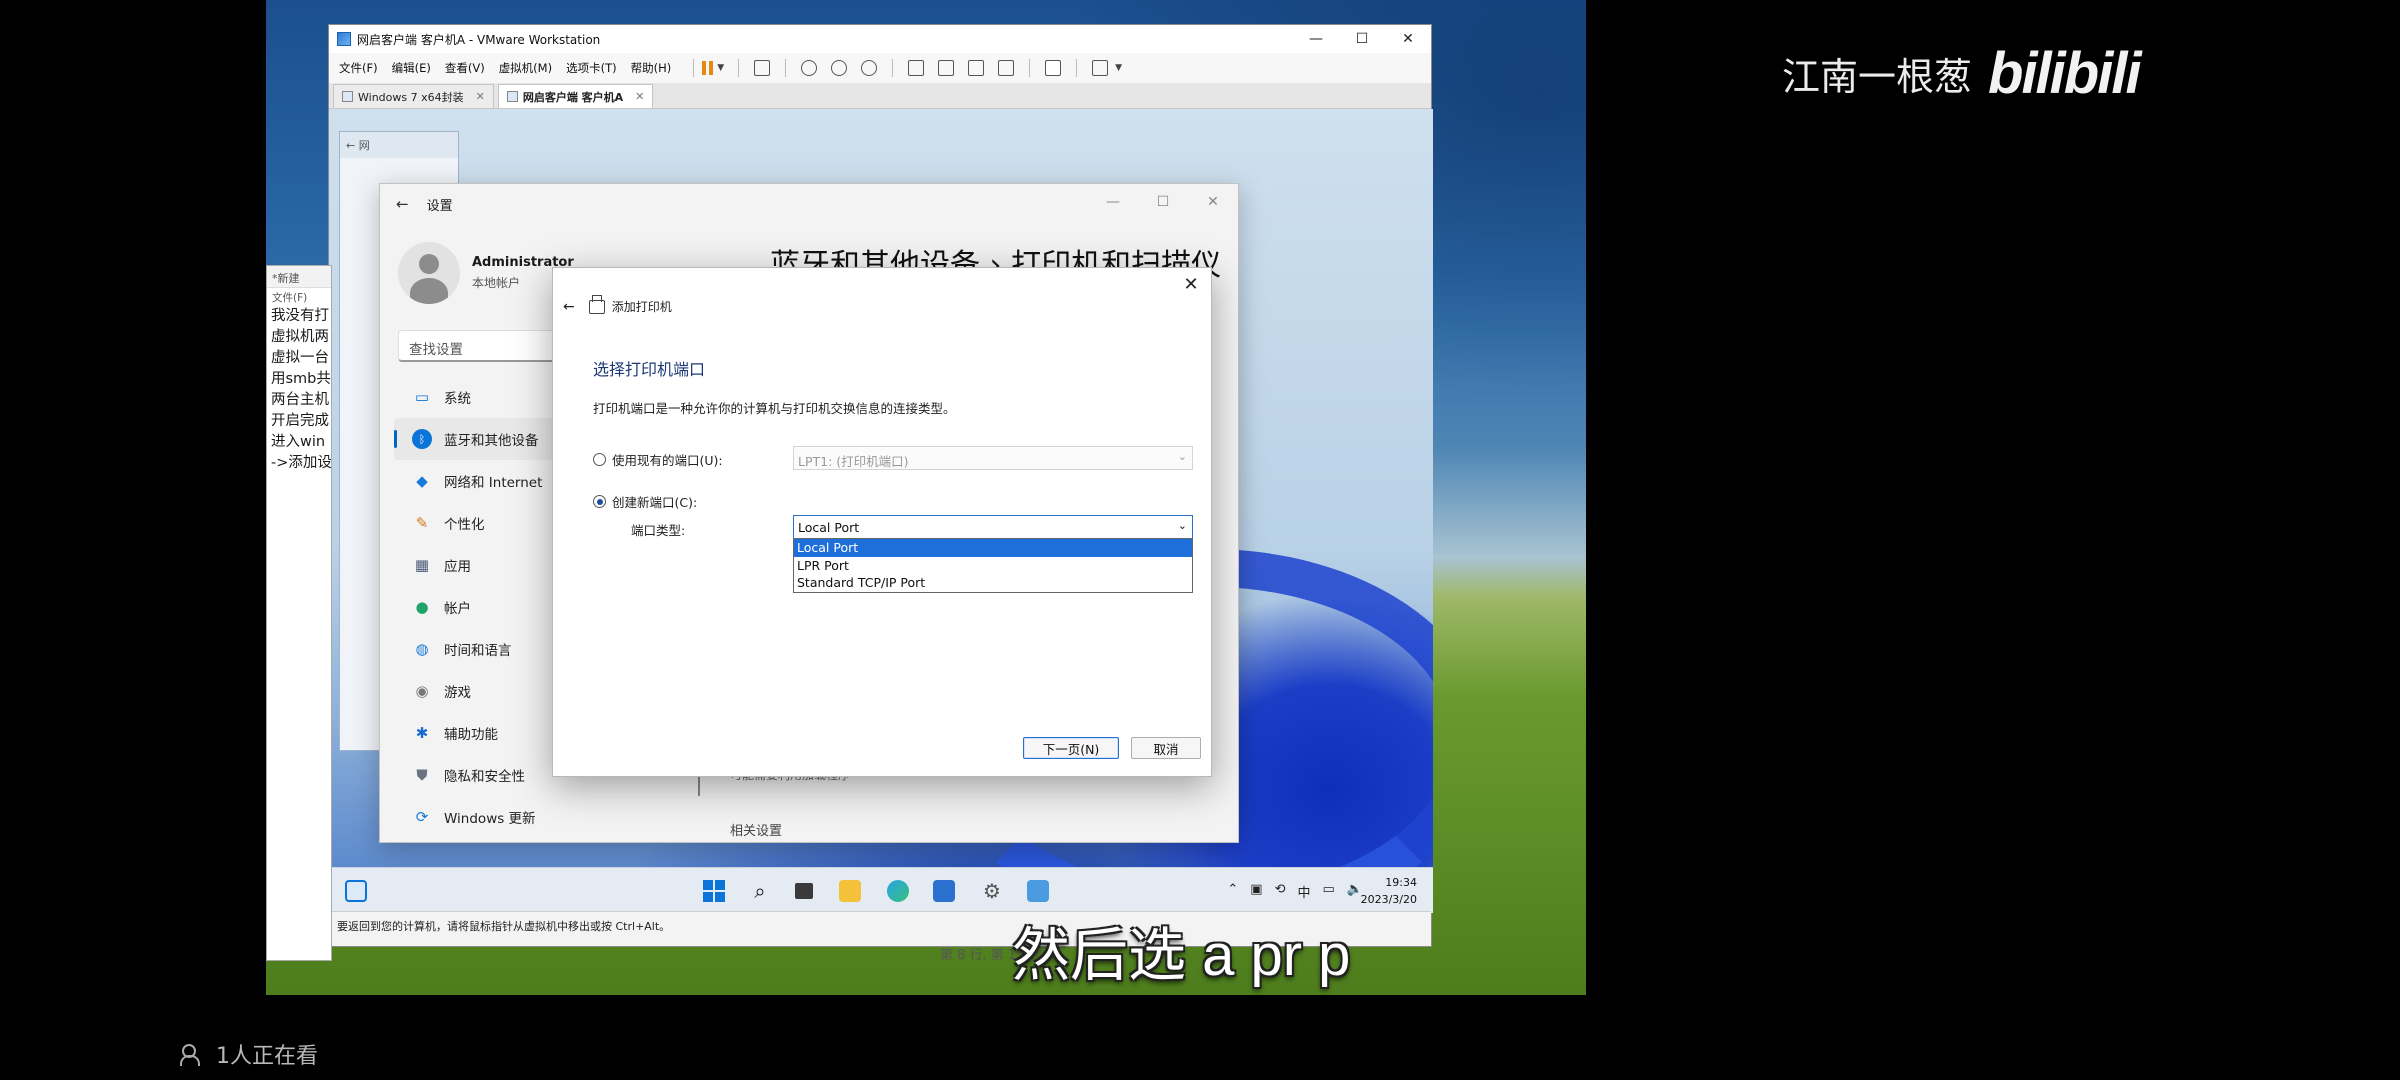 The height and width of the screenshot is (1080, 2400). I want to click on dropdown-option-lpr-port: LPR Port, so click(993, 566).